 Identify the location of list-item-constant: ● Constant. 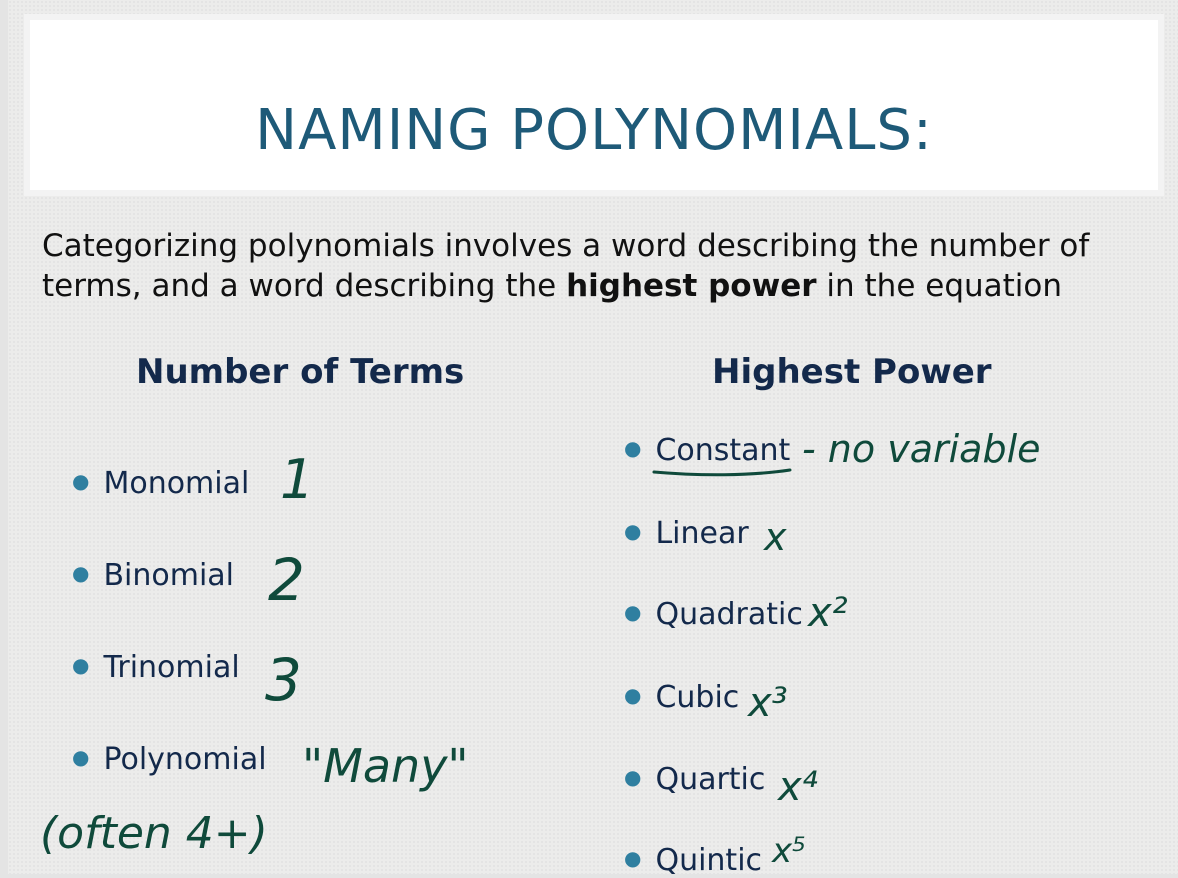
(707, 450).